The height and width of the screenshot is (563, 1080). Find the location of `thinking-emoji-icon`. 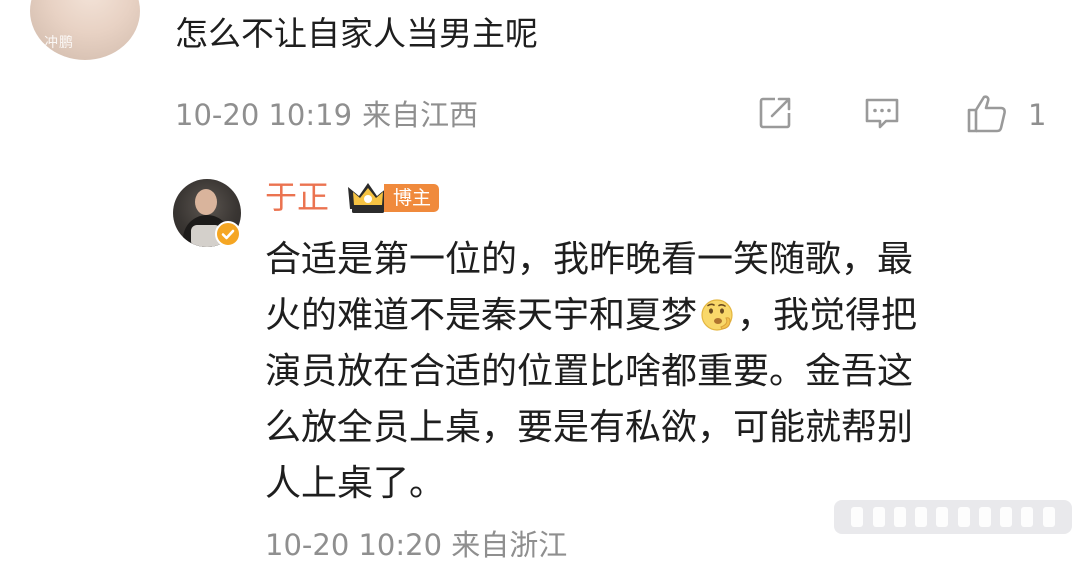

thinking-emoji-icon is located at coordinates (717, 315).